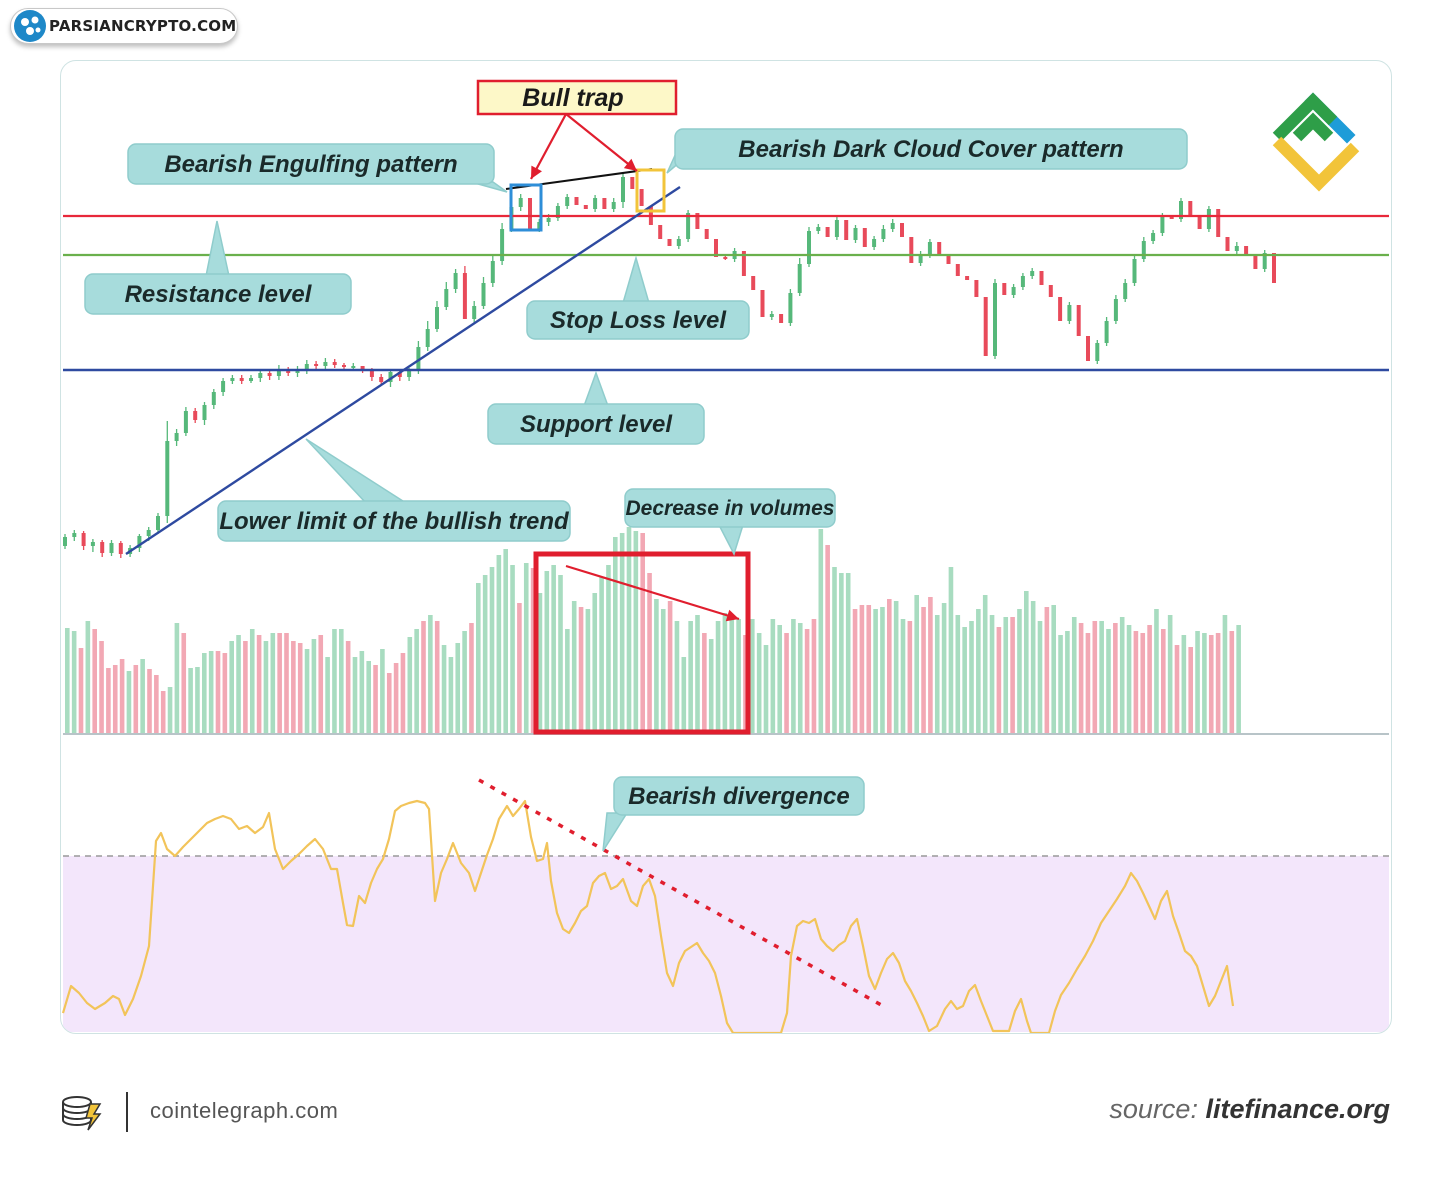 The image size is (1450, 1192). What do you see at coordinates (638, 320) in the screenshot?
I see `stop-loss-callout-label: Stop Loss level` at bounding box center [638, 320].